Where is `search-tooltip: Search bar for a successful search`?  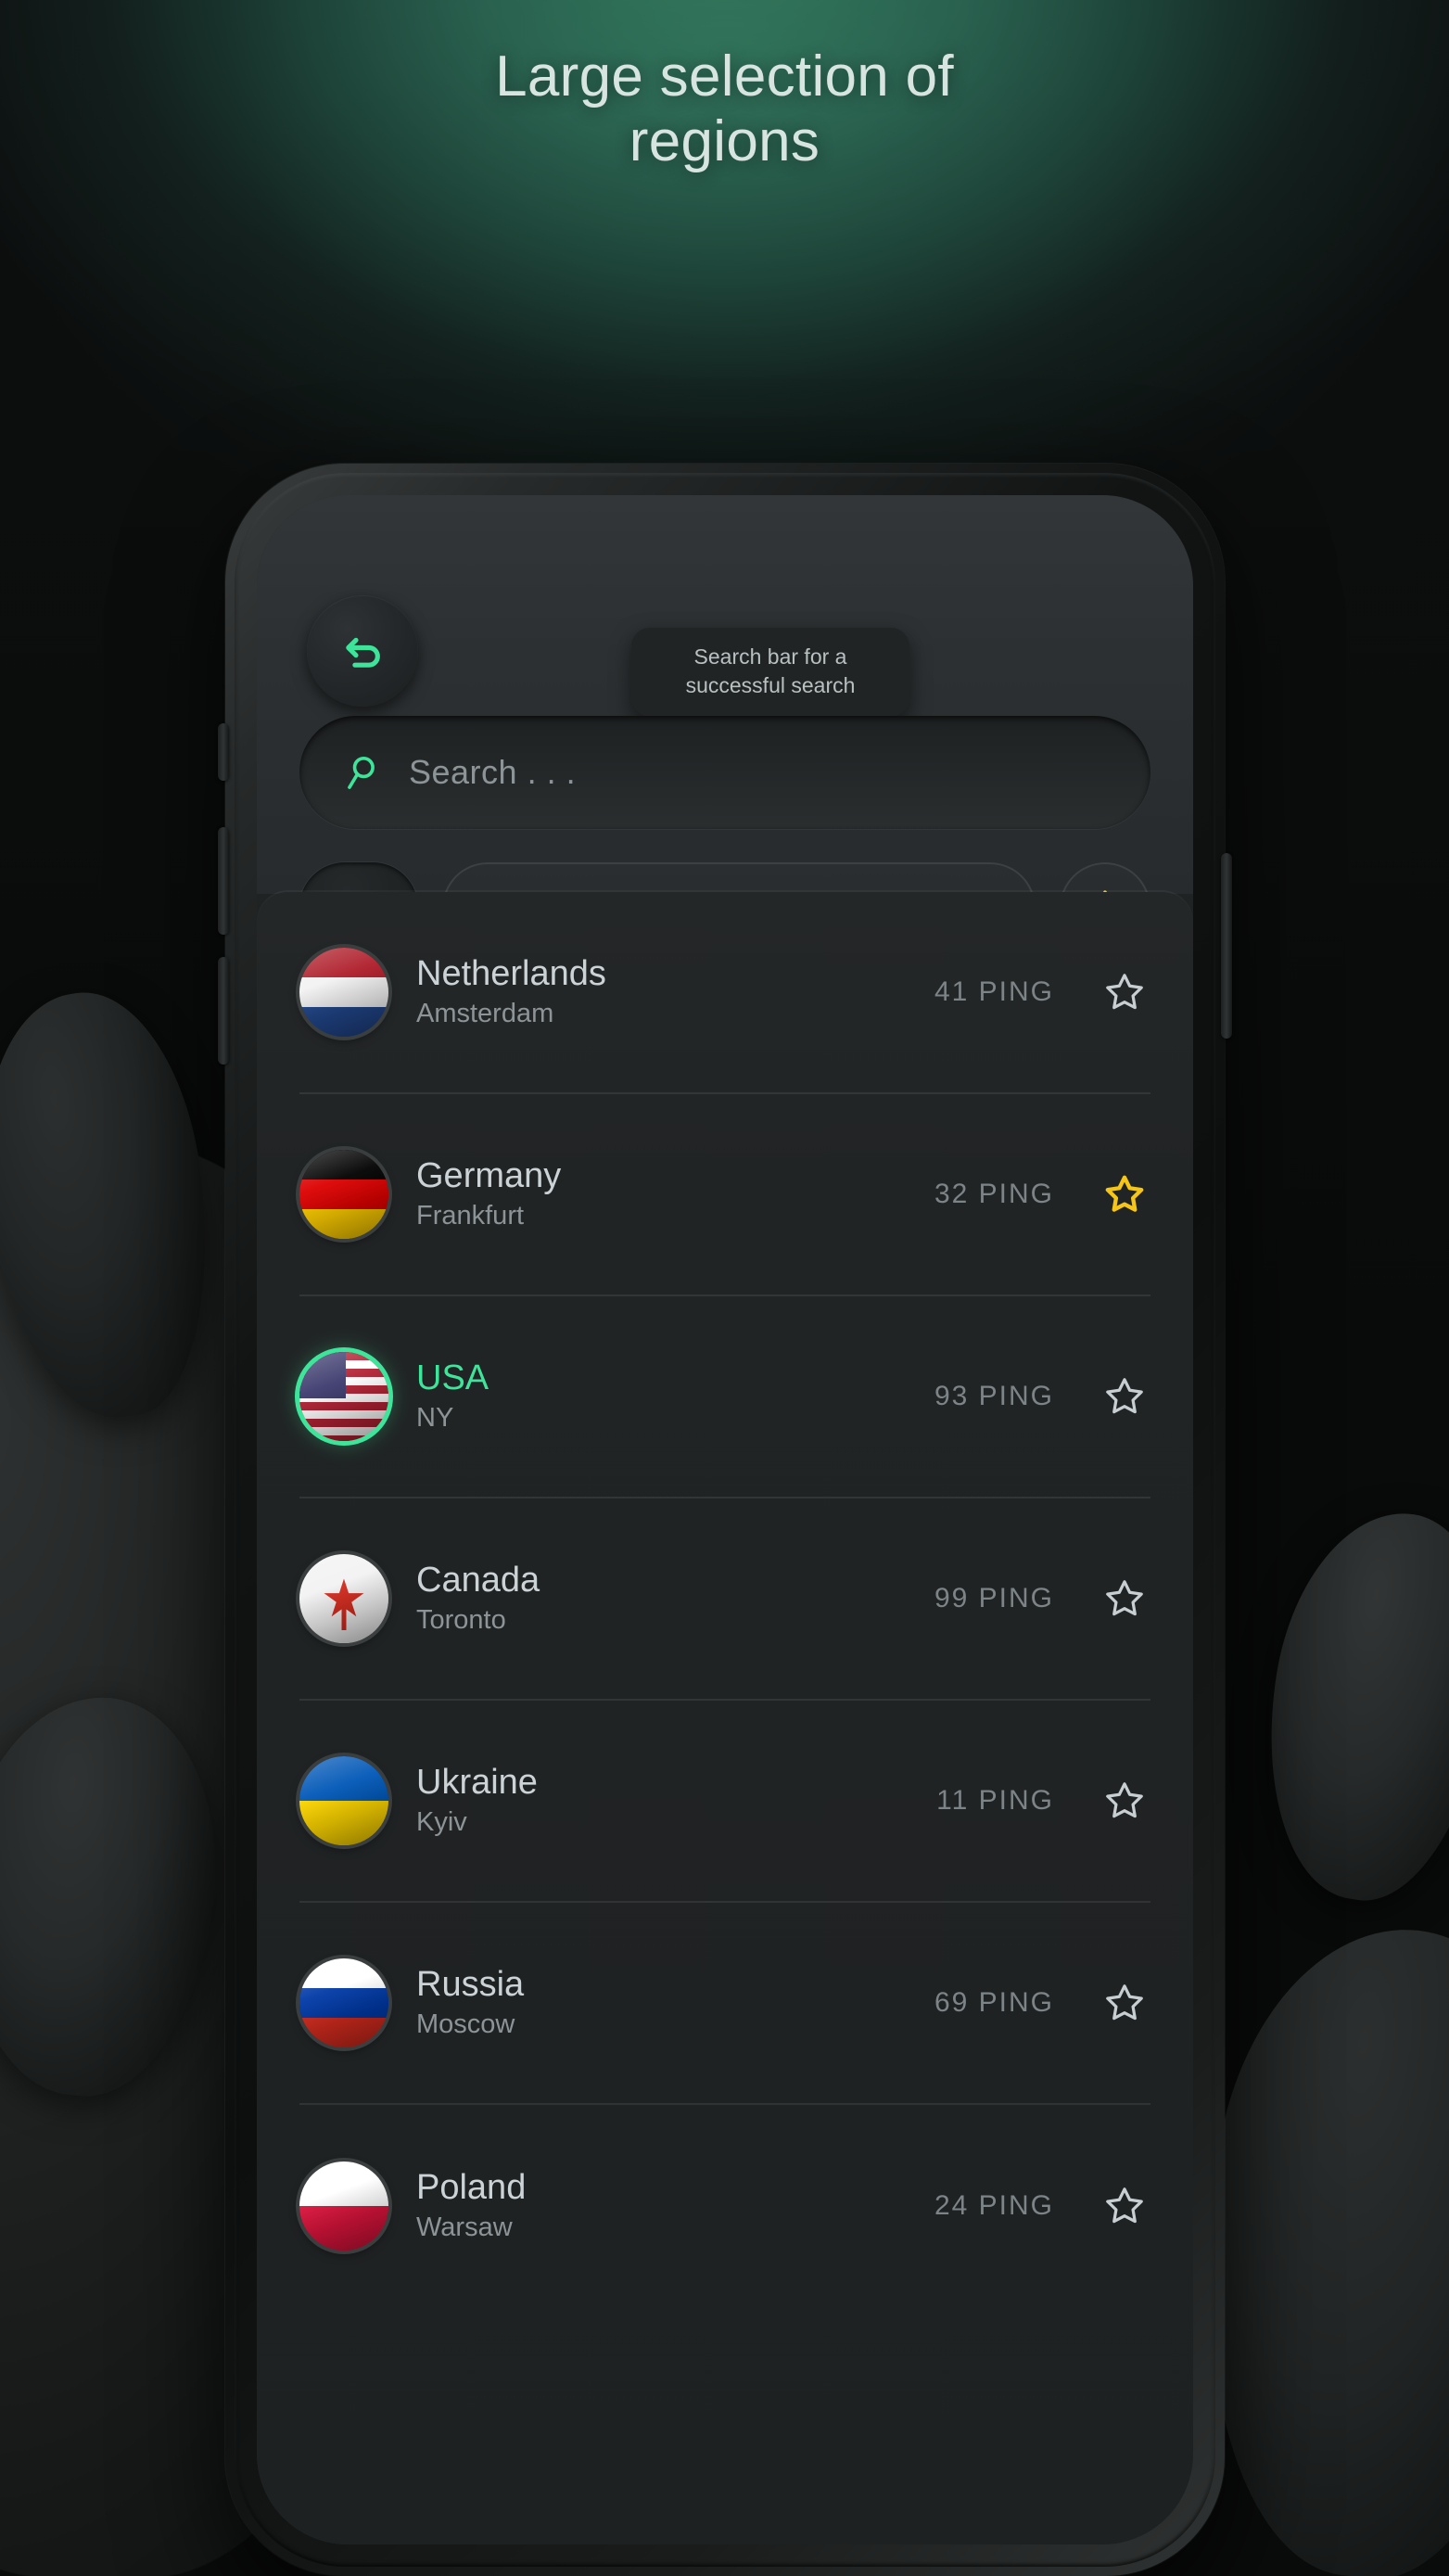
search-tooltip: Search bar for a successful search is located at coordinates (770, 679).